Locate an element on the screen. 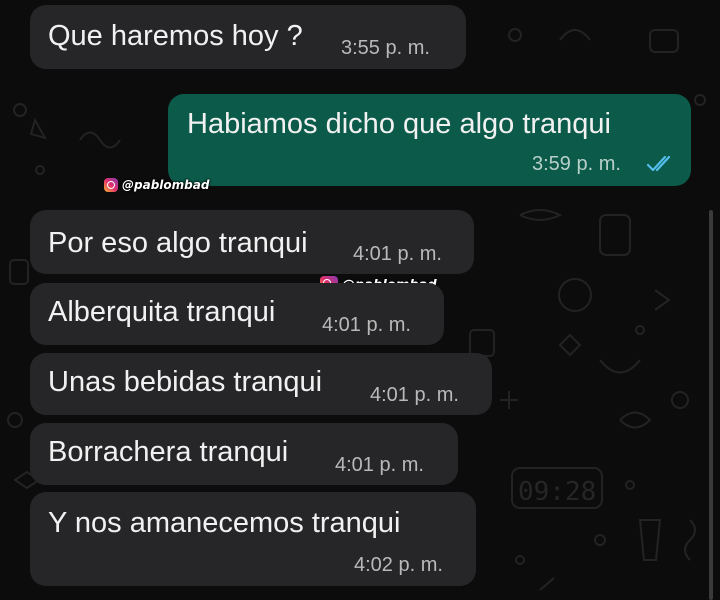 The height and width of the screenshot is (600, 720). message-text: Que haremos hoy ? is located at coordinates (175, 36).